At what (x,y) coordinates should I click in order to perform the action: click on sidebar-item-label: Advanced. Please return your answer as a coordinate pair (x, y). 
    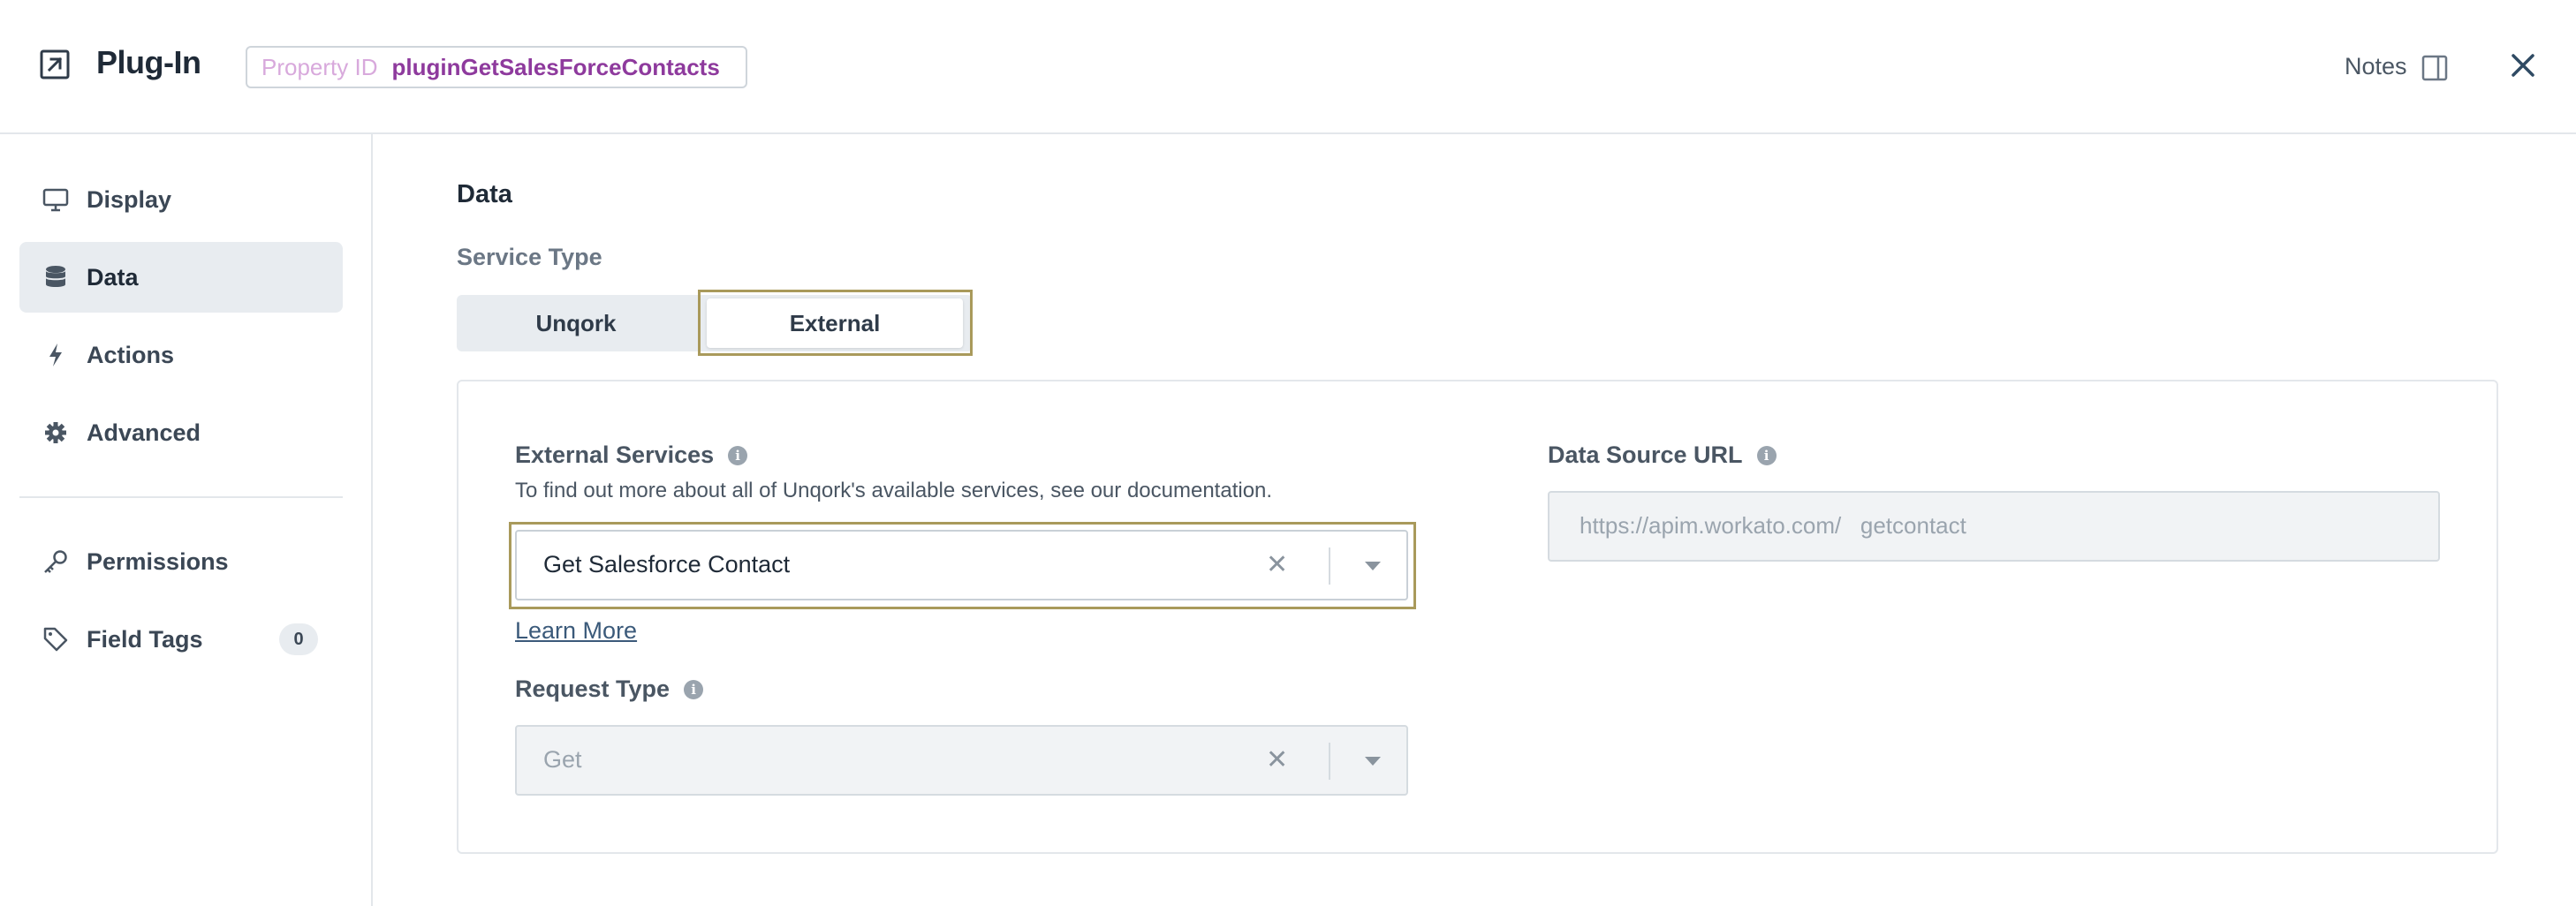
    Looking at the image, I should click on (144, 432).